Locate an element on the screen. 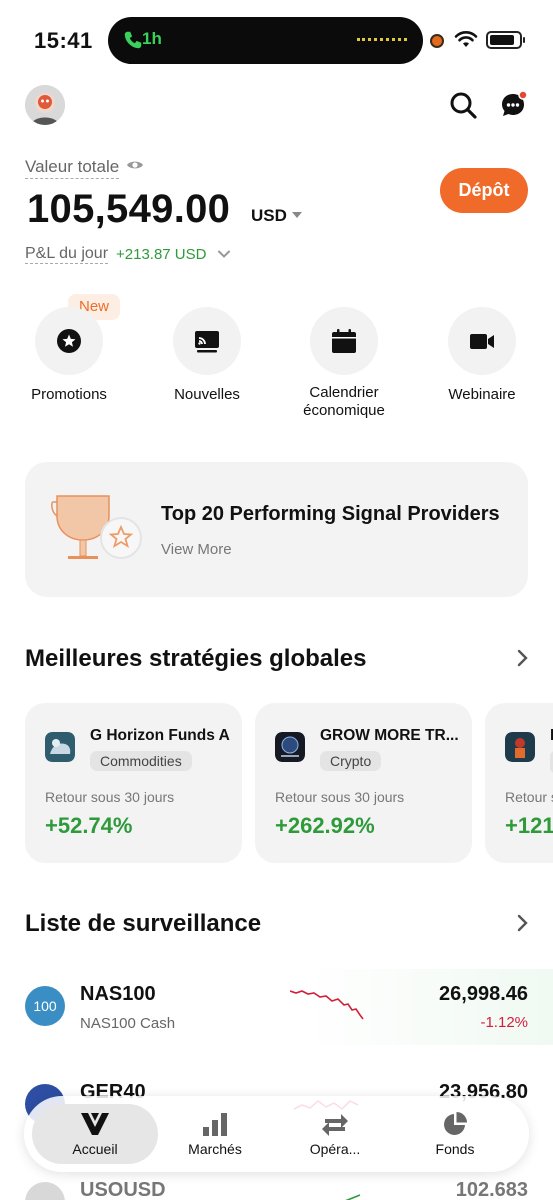 This screenshot has width=553, height=1200. search-icon is located at coordinates (463, 105).